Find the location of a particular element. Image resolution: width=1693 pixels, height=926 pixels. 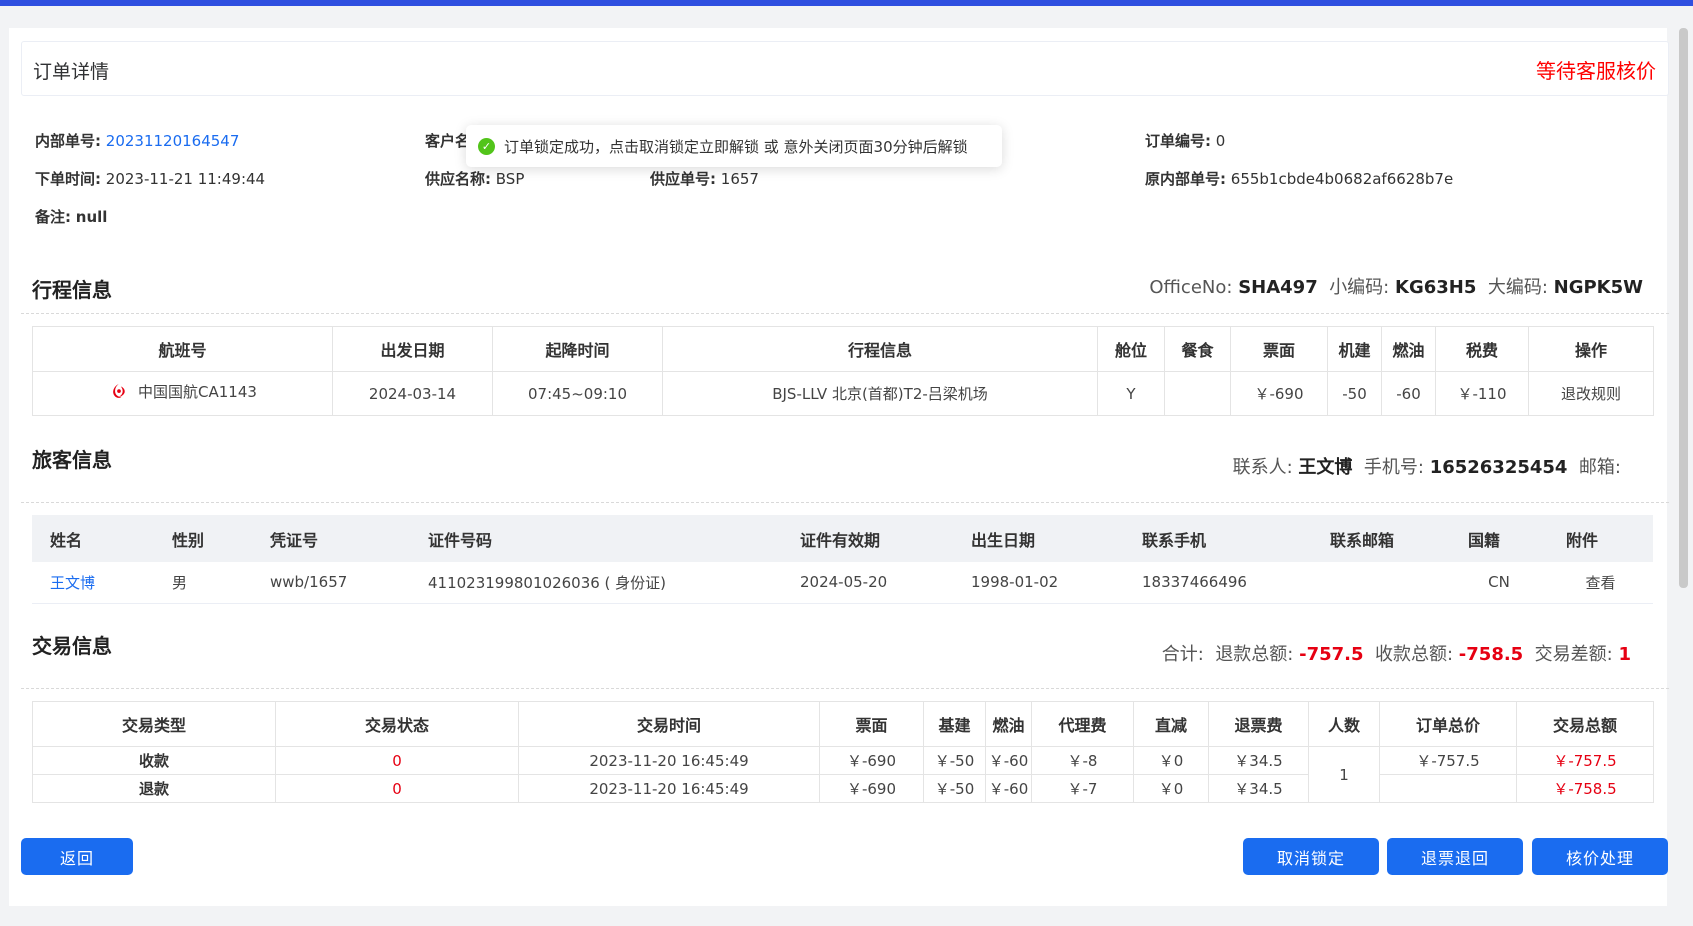

trade-people: 1 is located at coordinates (1344, 774).